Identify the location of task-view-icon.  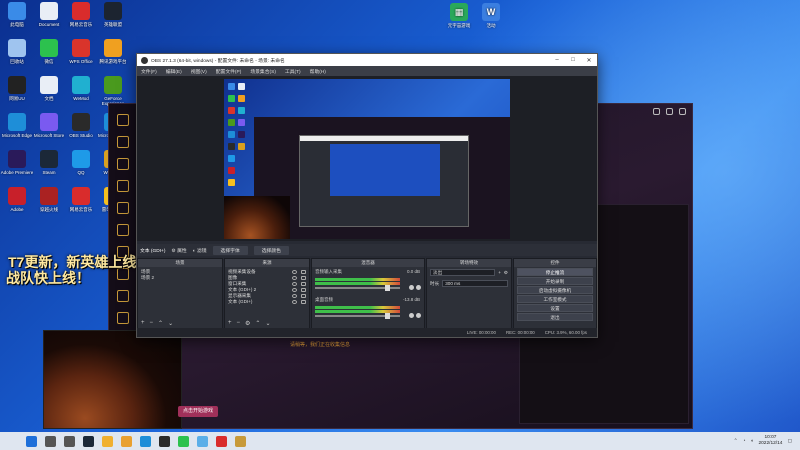
(69, 441).